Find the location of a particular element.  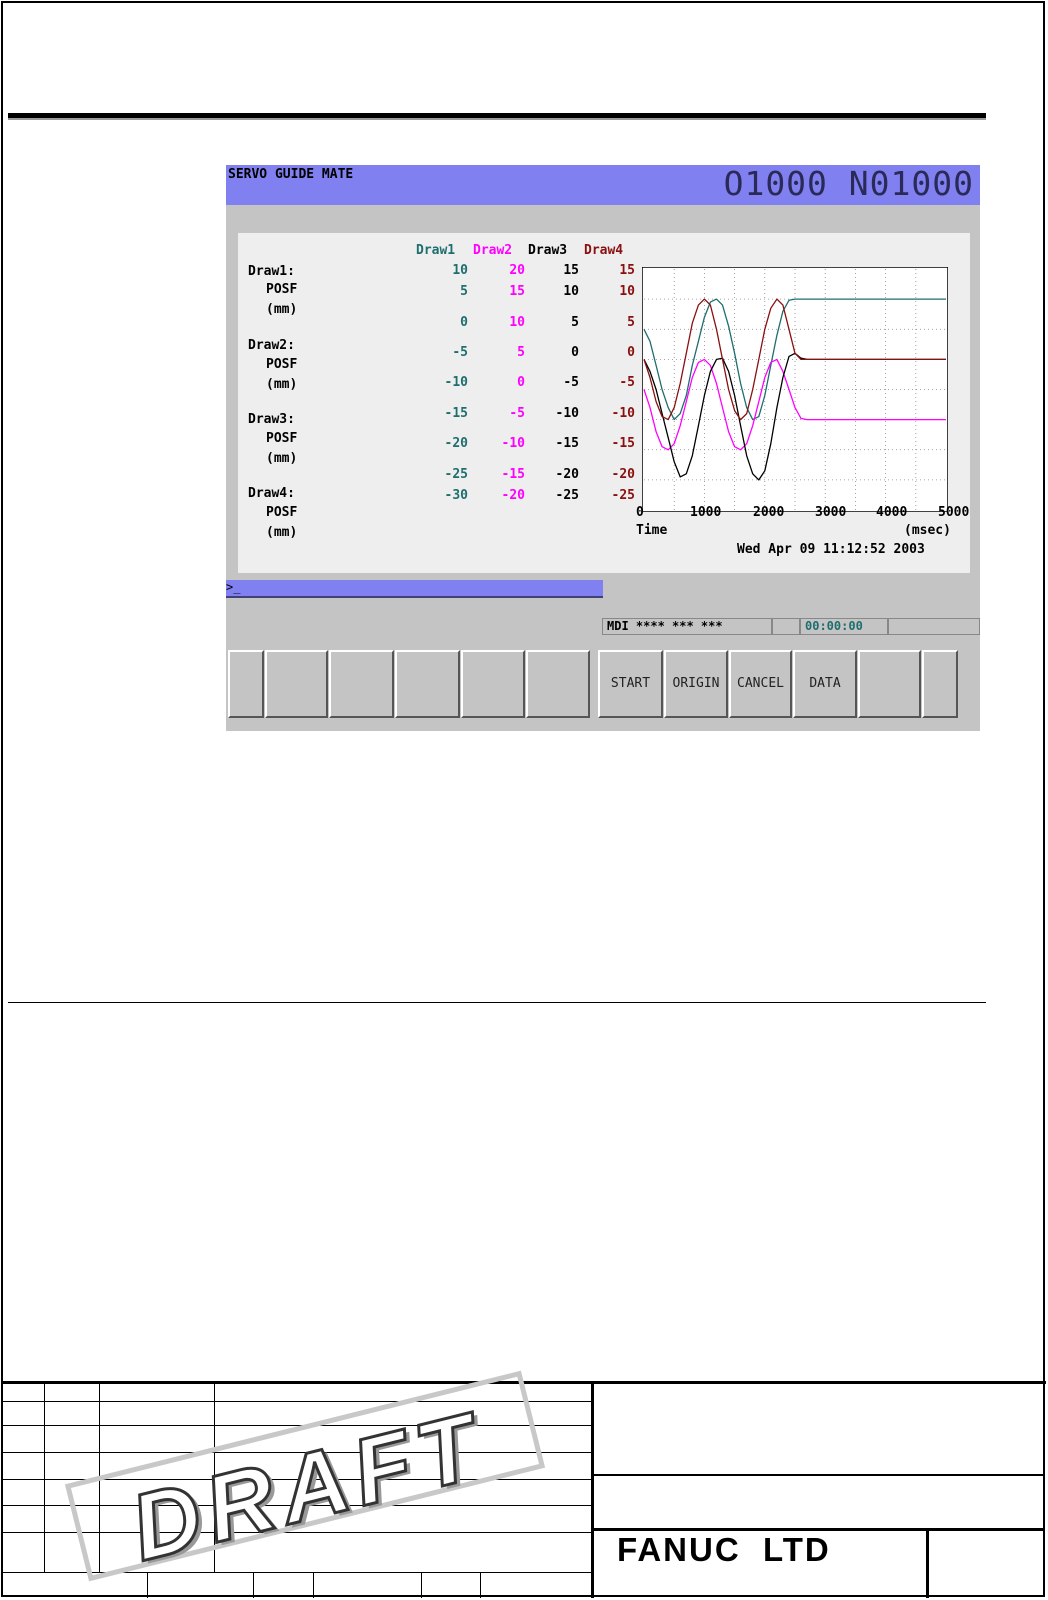

softkey-start: START is located at coordinates (630, 684).